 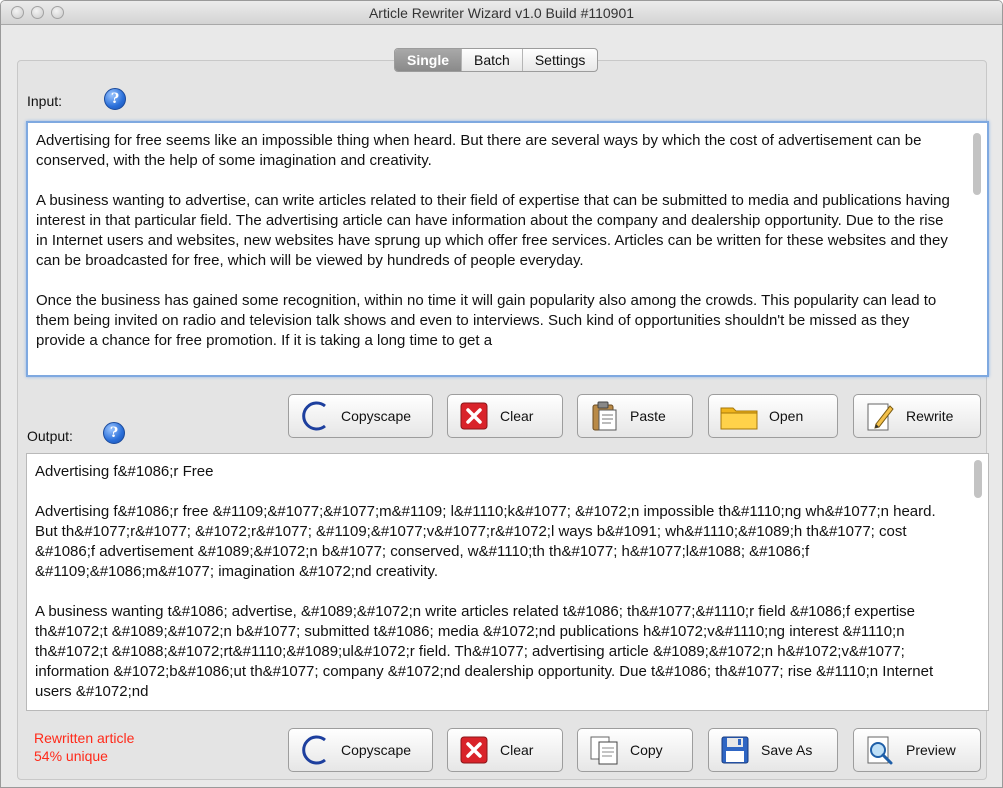 I want to click on status-uniqueness: 54% unique, so click(x=71, y=756).